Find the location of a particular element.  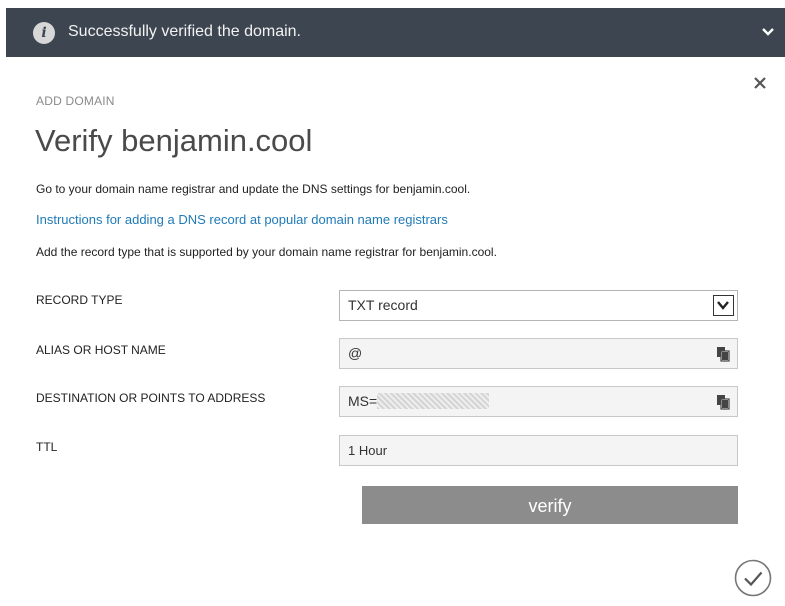

checkmark-circle-icon is located at coordinates (753, 578).